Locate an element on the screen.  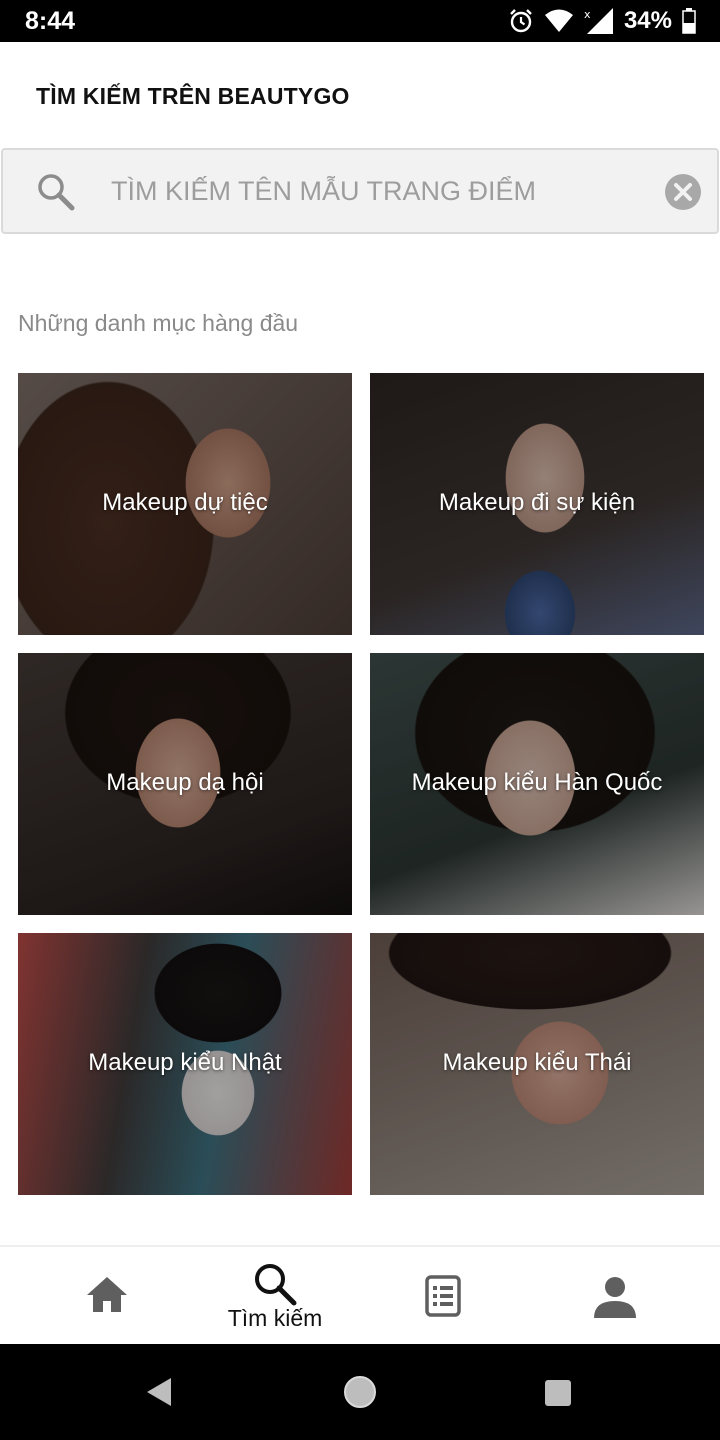
category-label: Makeup dự tiệc is located at coordinates (185, 502).